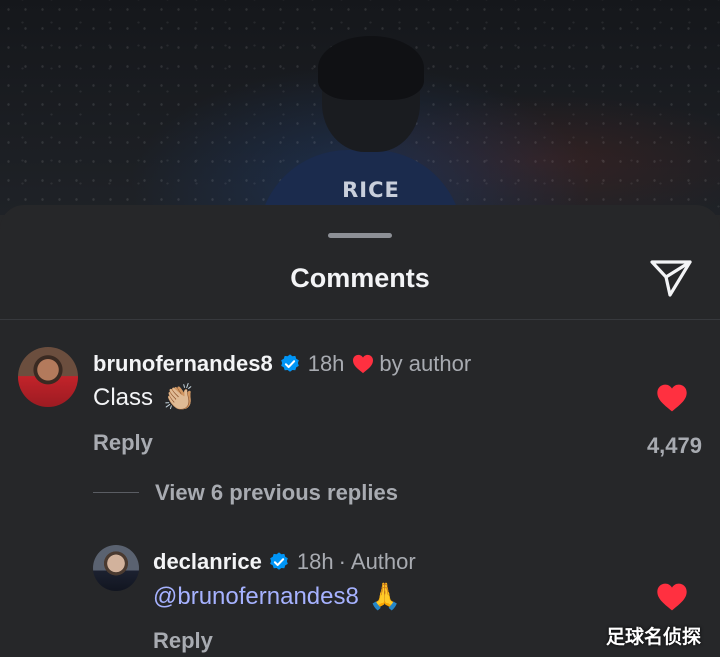  What do you see at coordinates (360, 235) in the screenshot?
I see `drag-handle` at bounding box center [360, 235].